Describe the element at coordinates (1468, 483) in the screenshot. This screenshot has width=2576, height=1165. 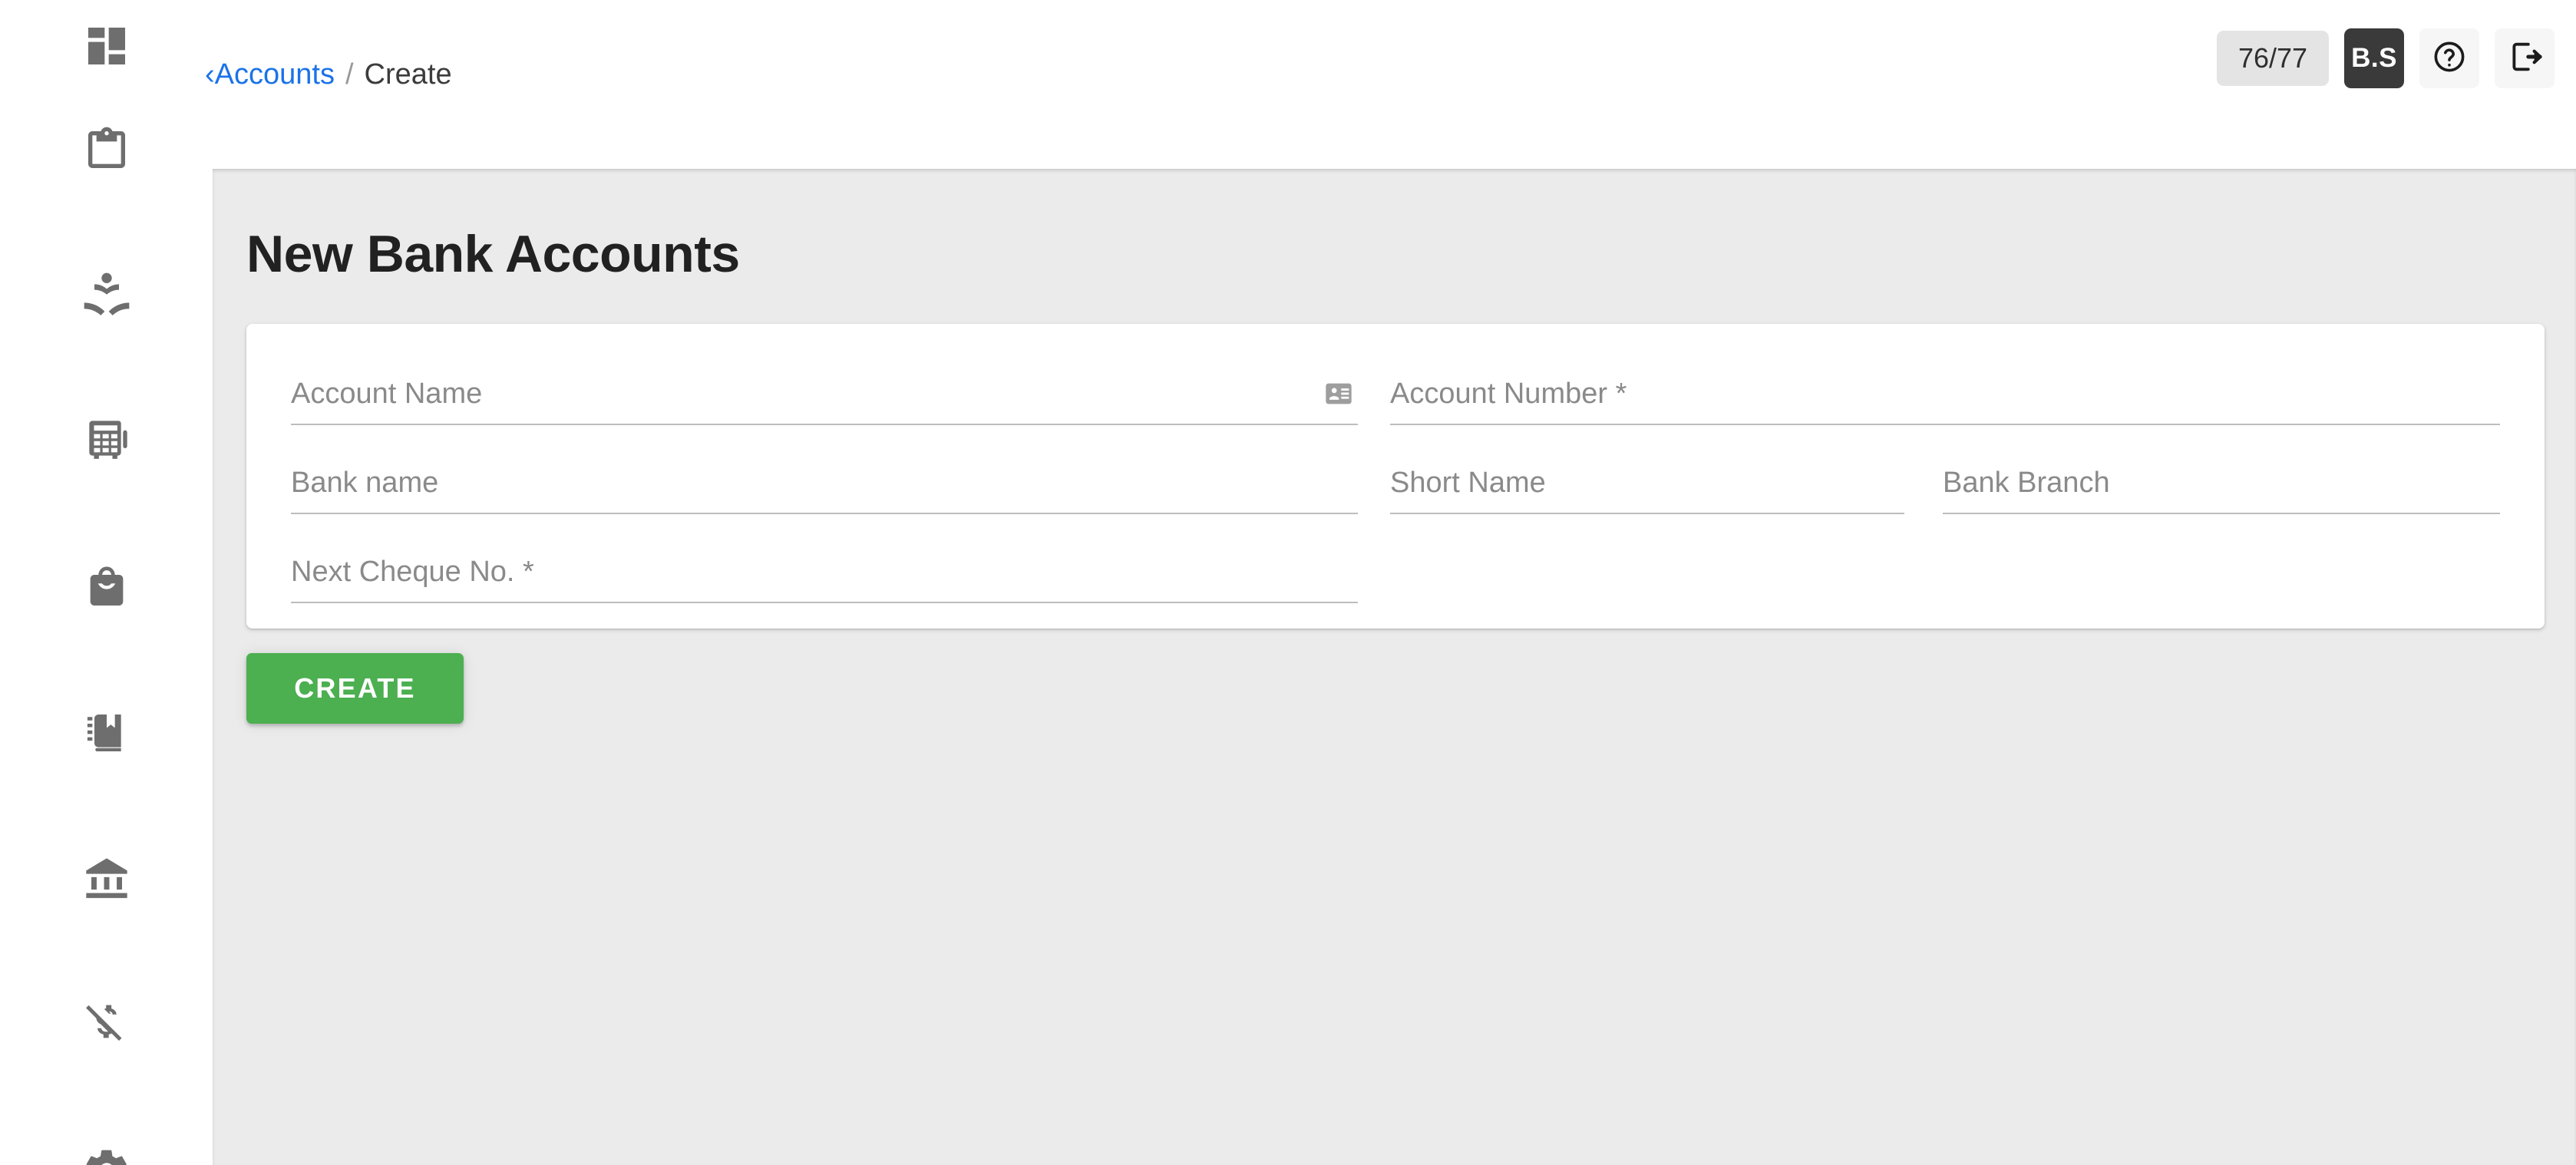
I see `short-name-placeholder: Short Name` at that location.